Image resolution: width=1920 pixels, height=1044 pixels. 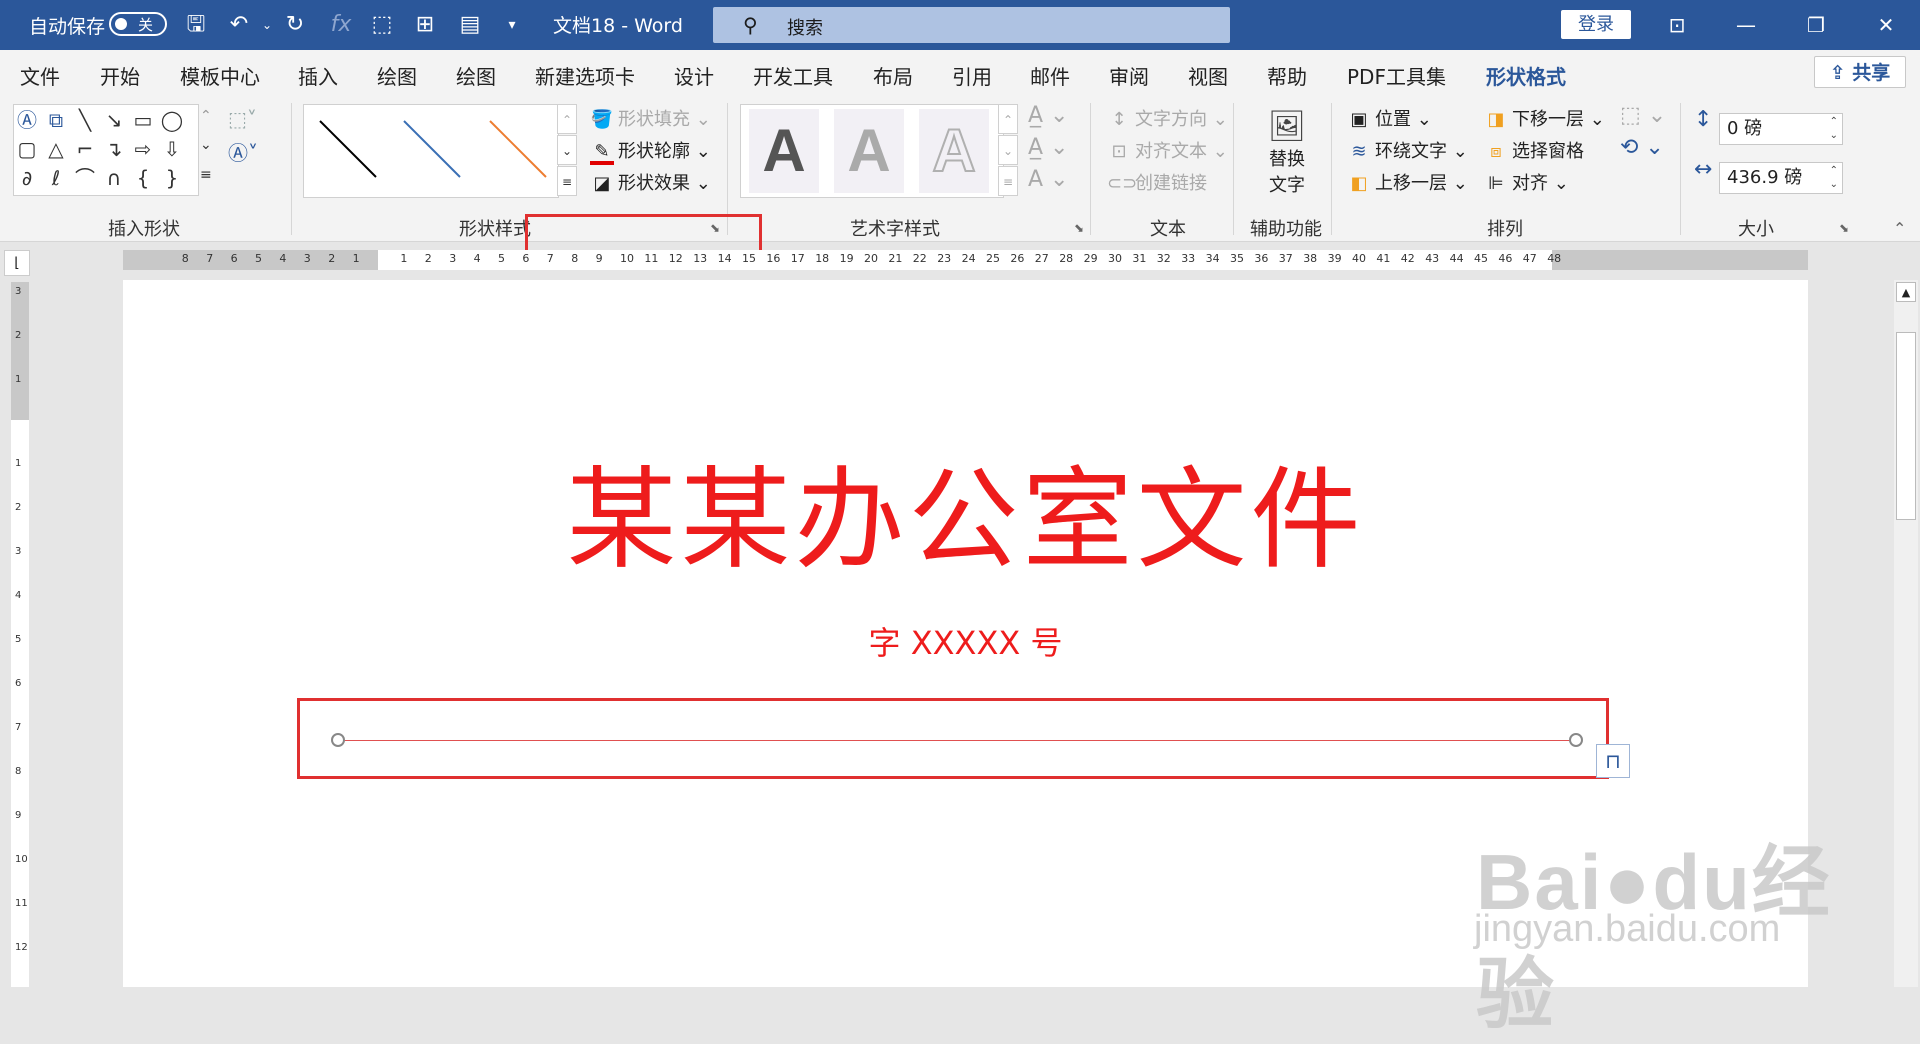 I want to click on width-field: 436.9 磅 ⌃ ⌄, so click(x=1781, y=178).